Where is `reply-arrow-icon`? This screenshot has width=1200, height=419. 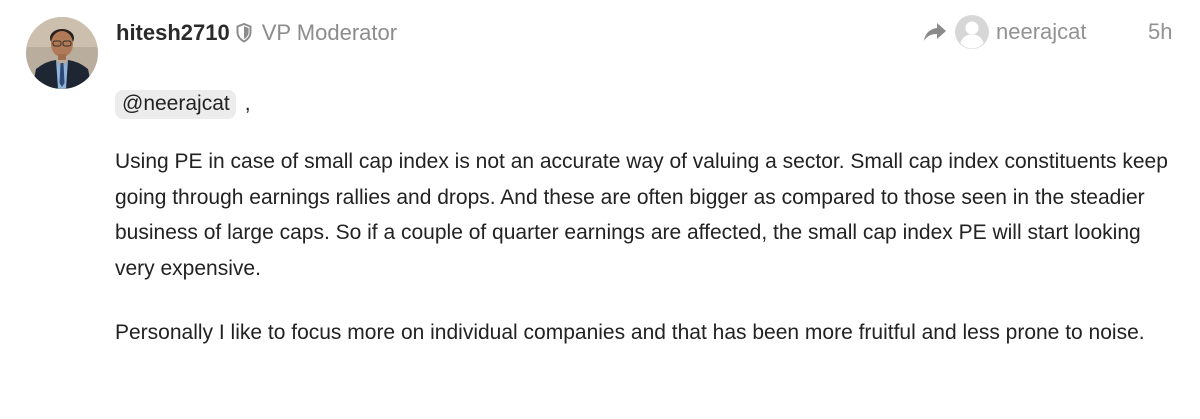 reply-arrow-icon is located at coordinates (935, 32).